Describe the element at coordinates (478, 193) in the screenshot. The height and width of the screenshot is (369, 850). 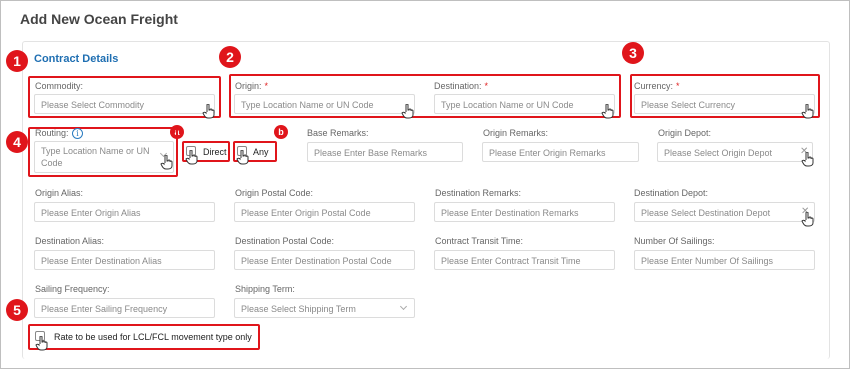
I see `destination-remarks-label: Destination Remarks:` at that location.